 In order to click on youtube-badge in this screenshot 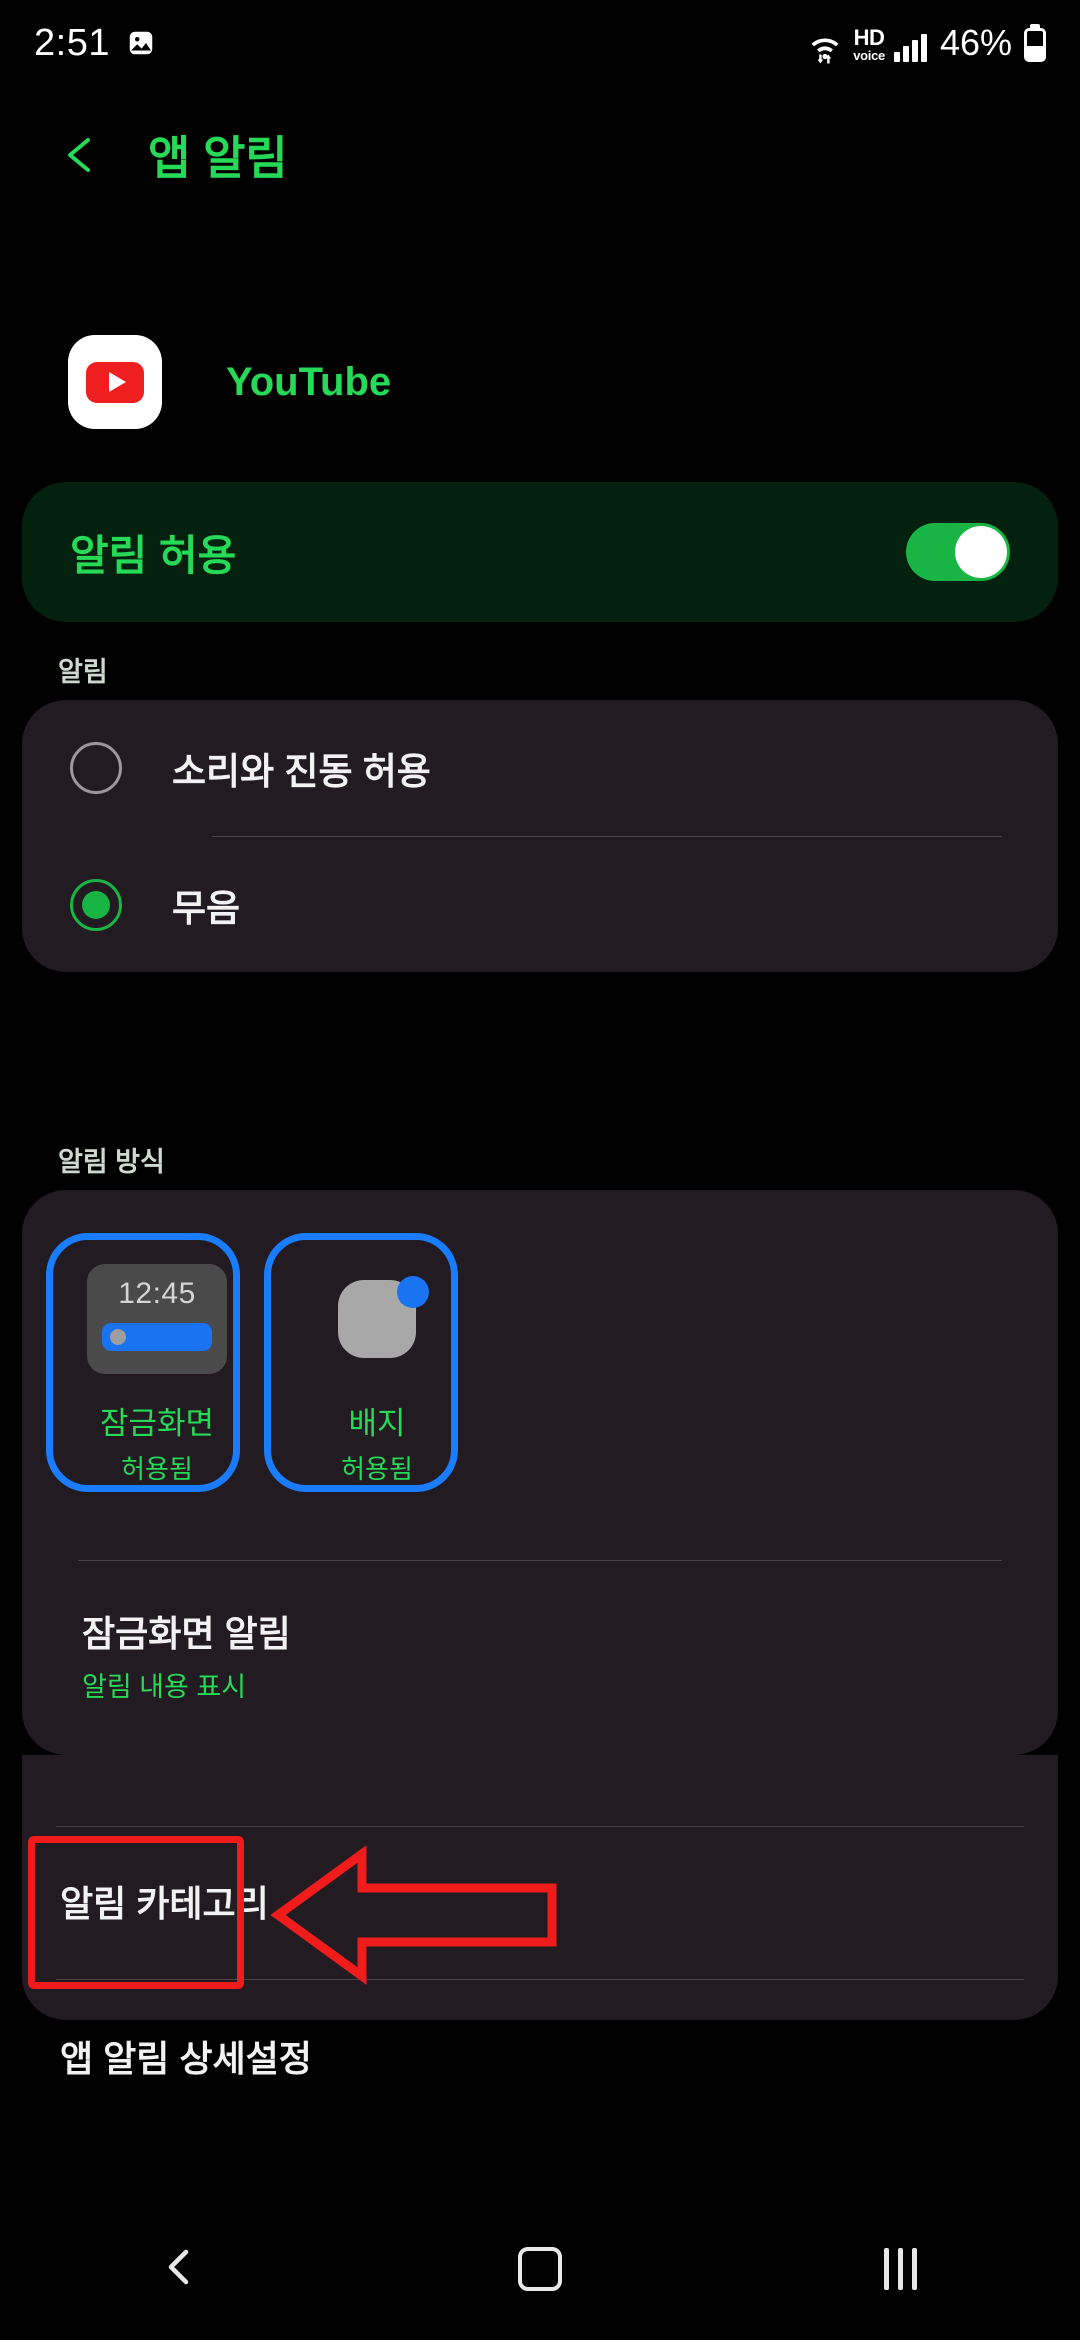, I will do `click(115, 382)`.